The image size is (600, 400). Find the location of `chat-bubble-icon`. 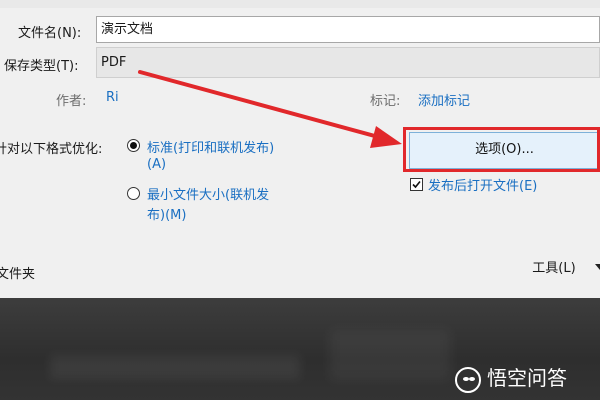

chat-bubble-icon is located at coordinates (468, 379).